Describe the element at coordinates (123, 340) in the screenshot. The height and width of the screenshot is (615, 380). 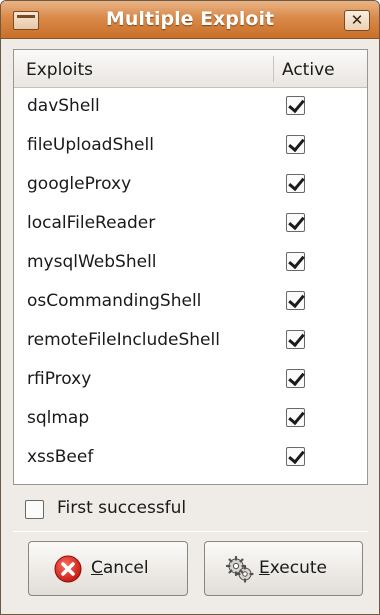
I see `exploit-name: remoteFileIncludeShell` at that location.